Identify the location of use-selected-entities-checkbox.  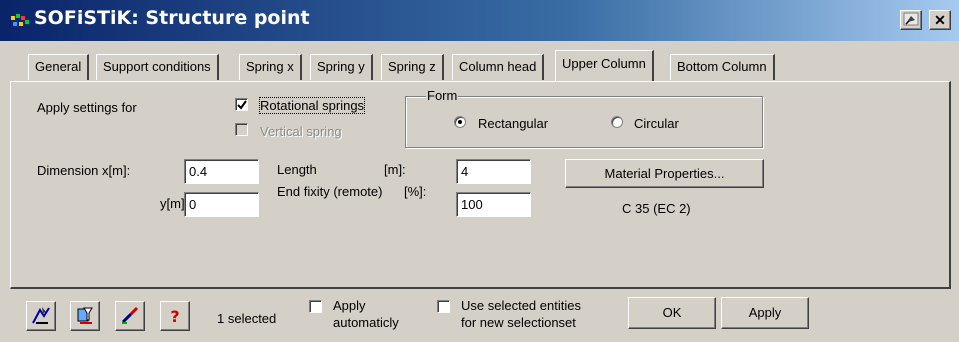
(443, 306).